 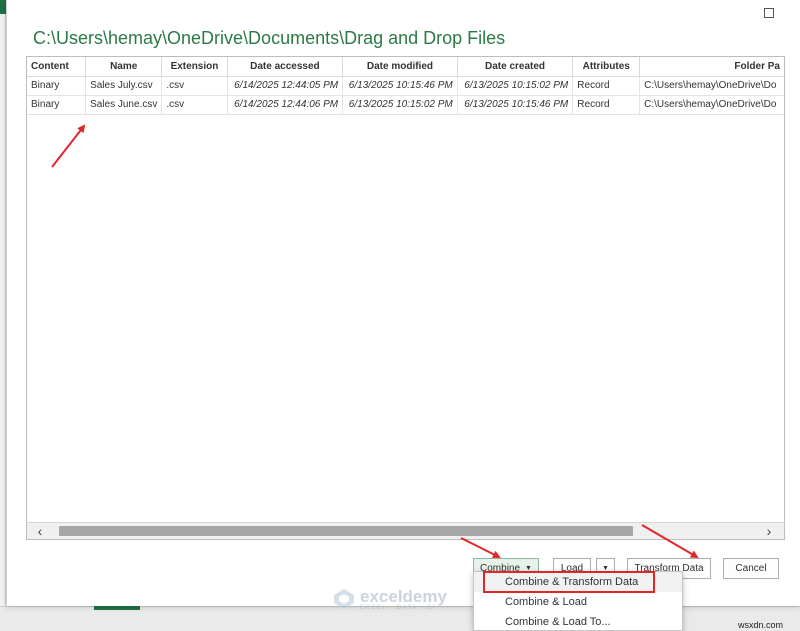 I want to click on scrollbar-thumb, so click(x=346, y=531).